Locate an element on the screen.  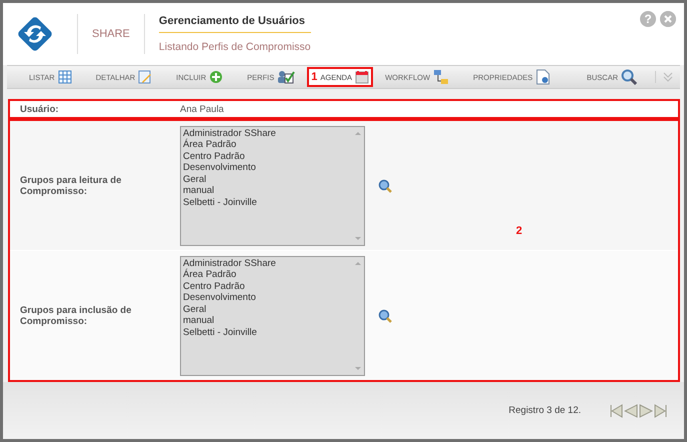
first-page-button is located at coordinates (616, 411).